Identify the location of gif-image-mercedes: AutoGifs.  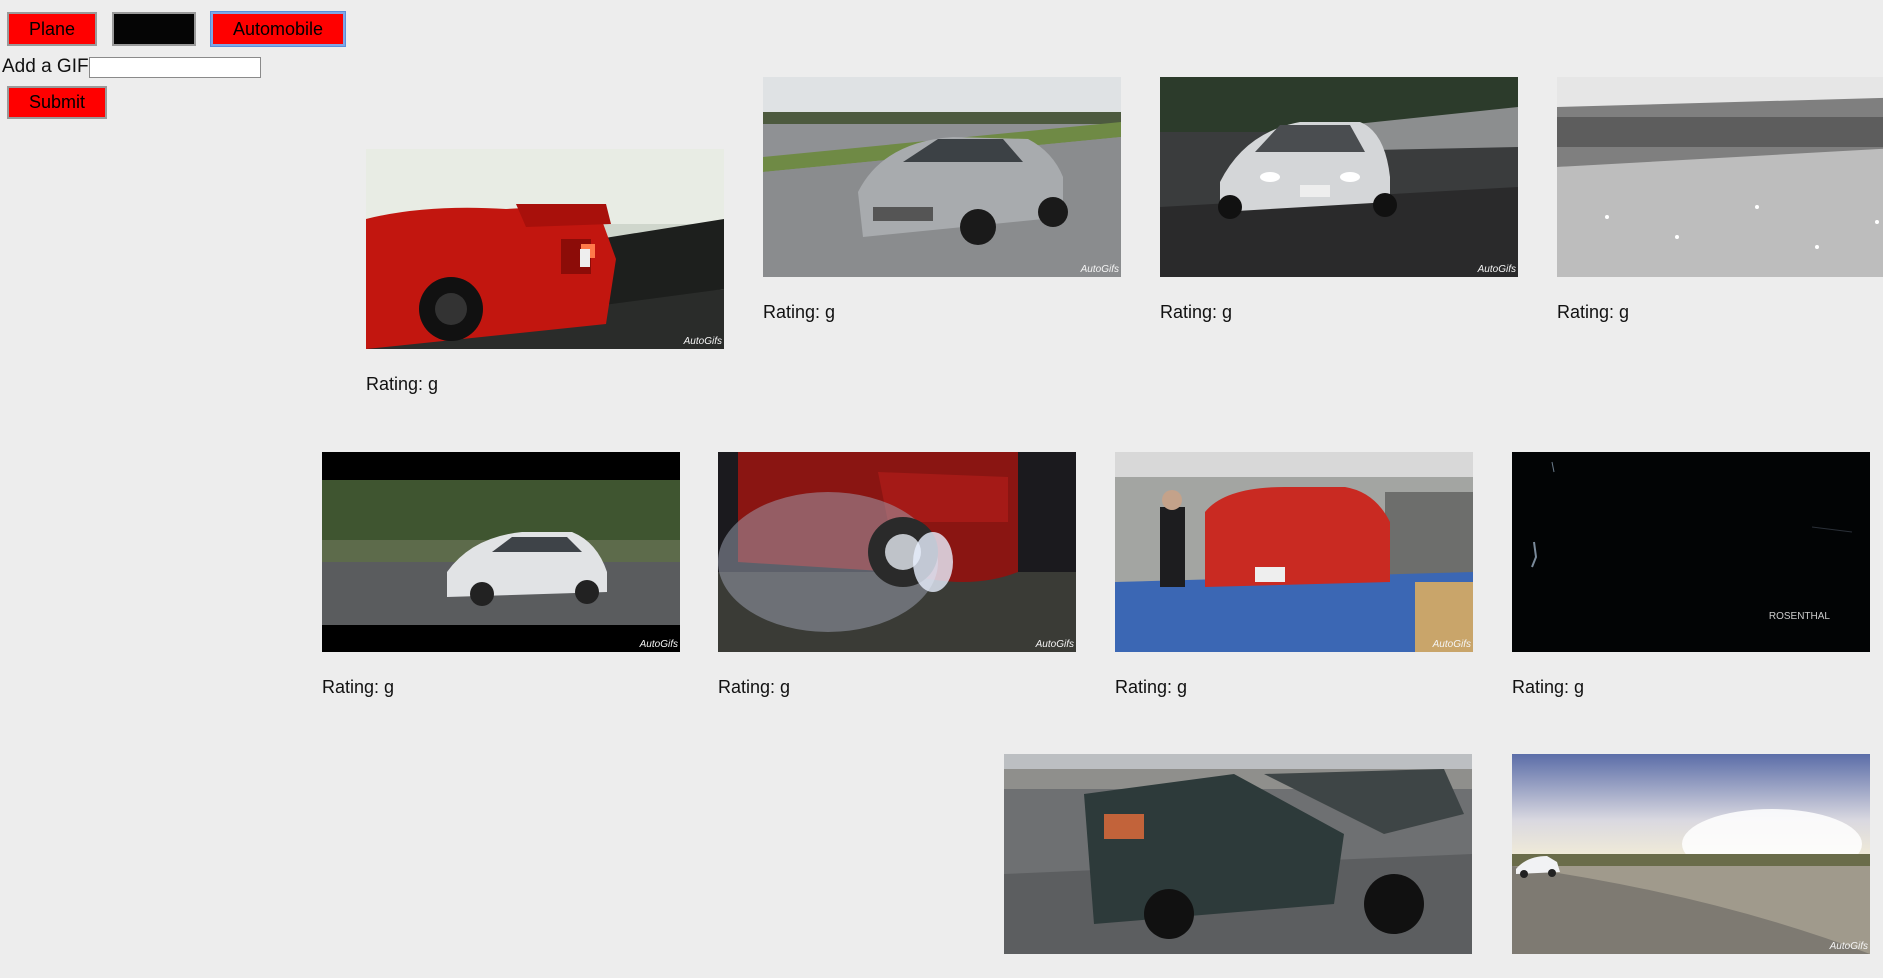
(942, 177).